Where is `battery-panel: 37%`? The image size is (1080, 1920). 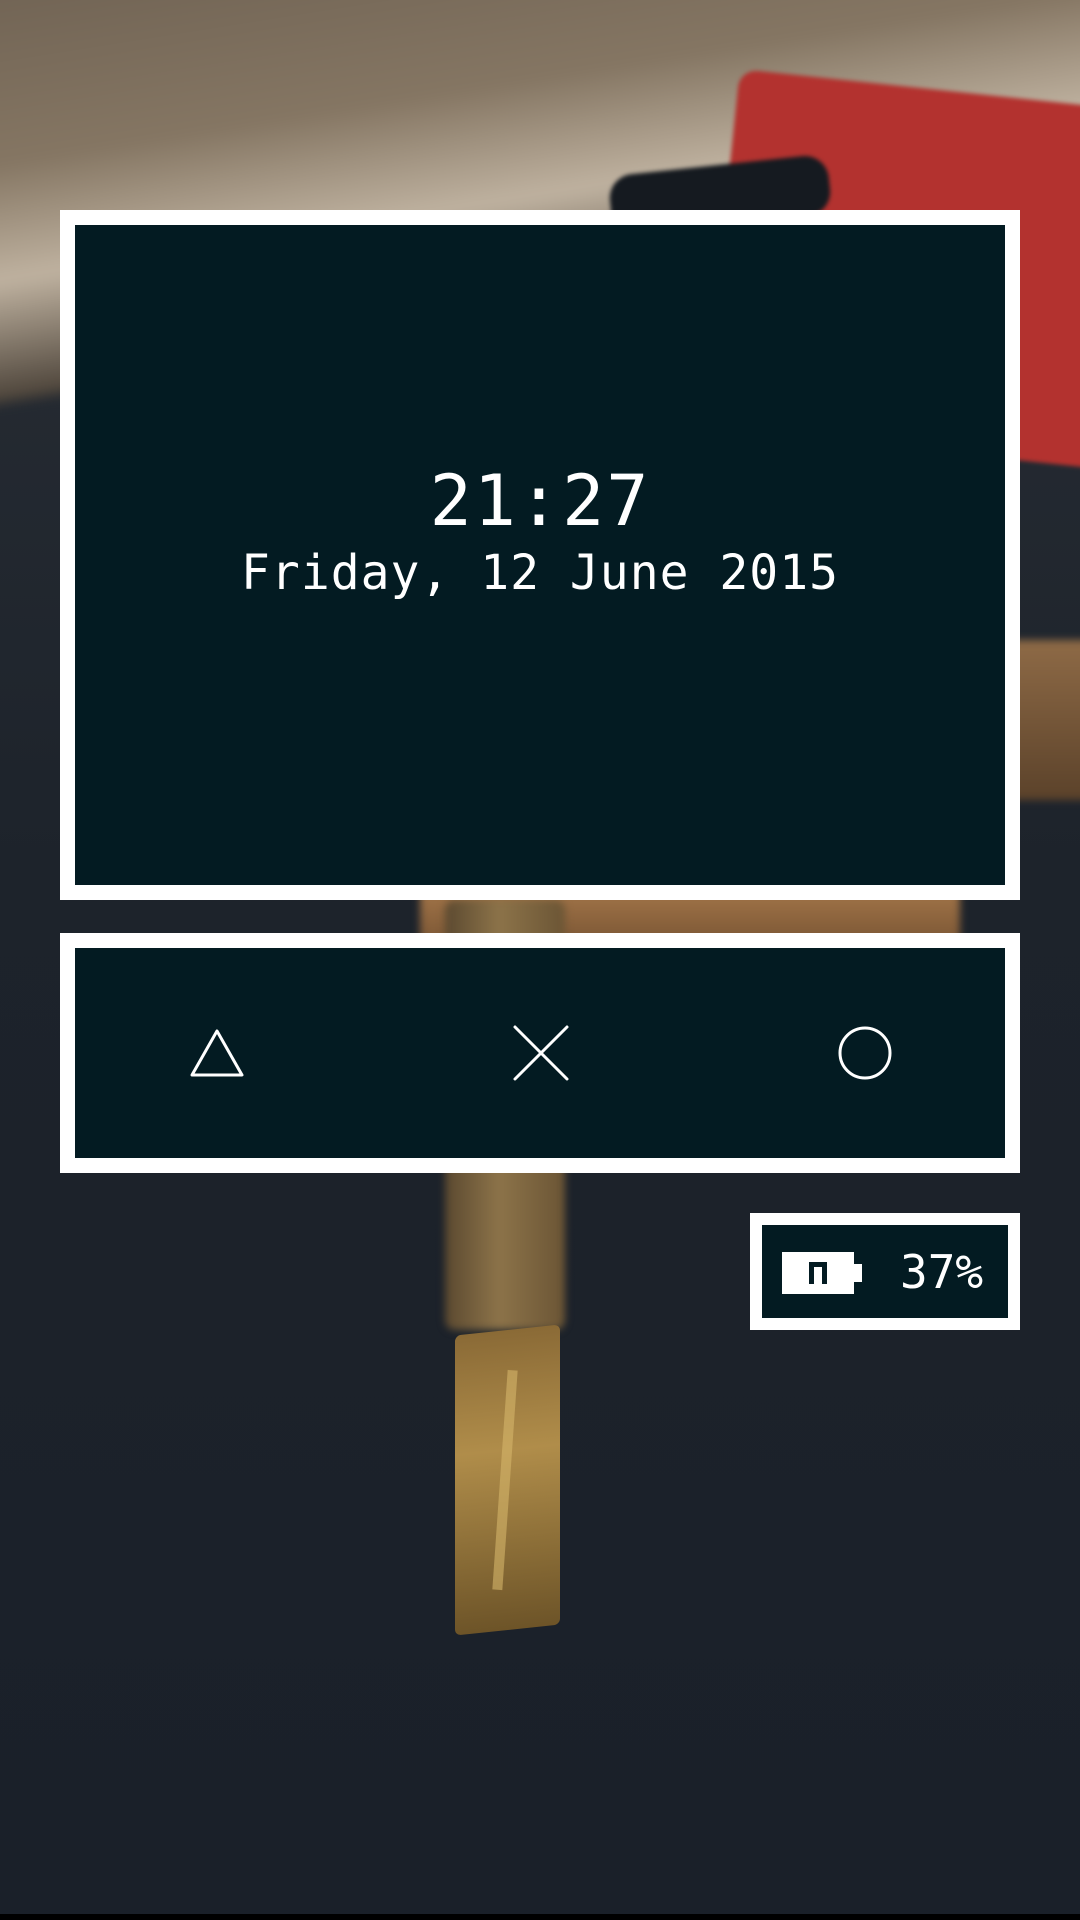 battery-panel: 37% is located at coordinates (885, 1271).